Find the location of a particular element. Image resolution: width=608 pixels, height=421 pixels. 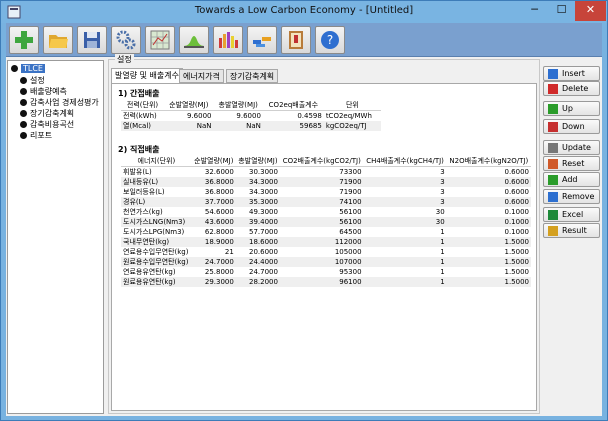

maximize-button: ☐ is located at coordinates (561, 11).